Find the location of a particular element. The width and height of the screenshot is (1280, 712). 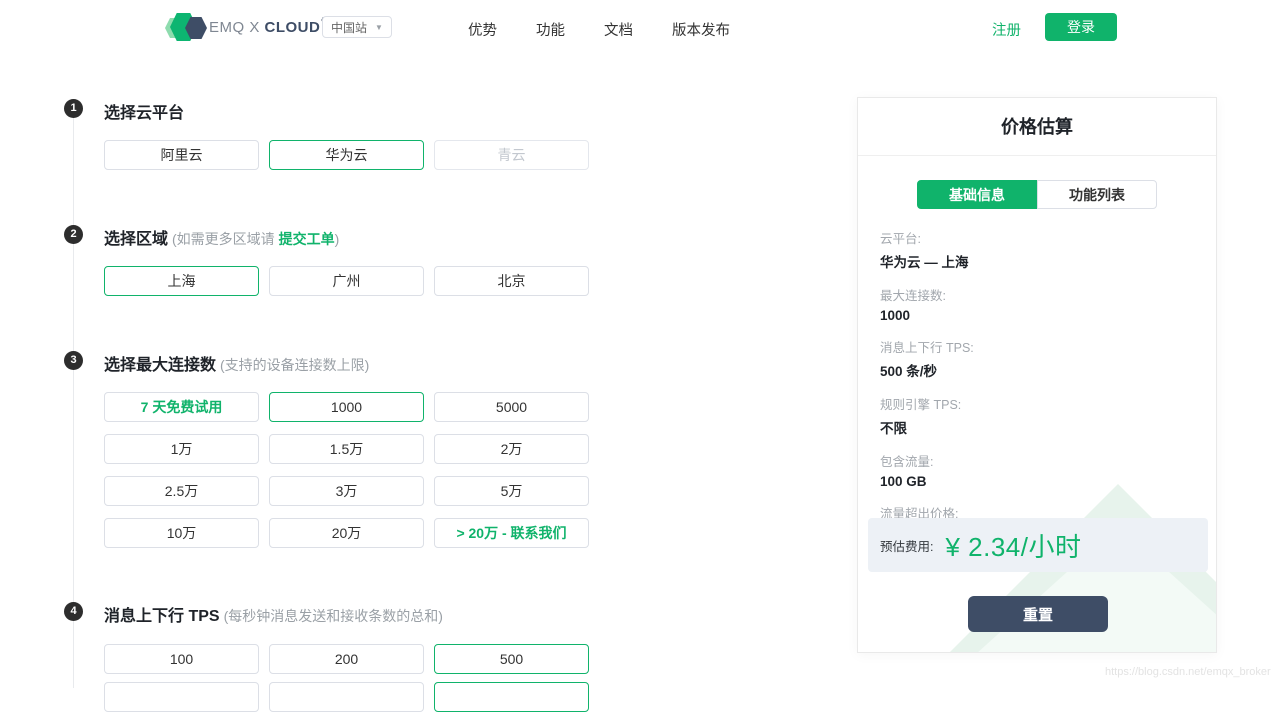

message-tps-options: 100 200 500 is located at coordinates (347, 659).